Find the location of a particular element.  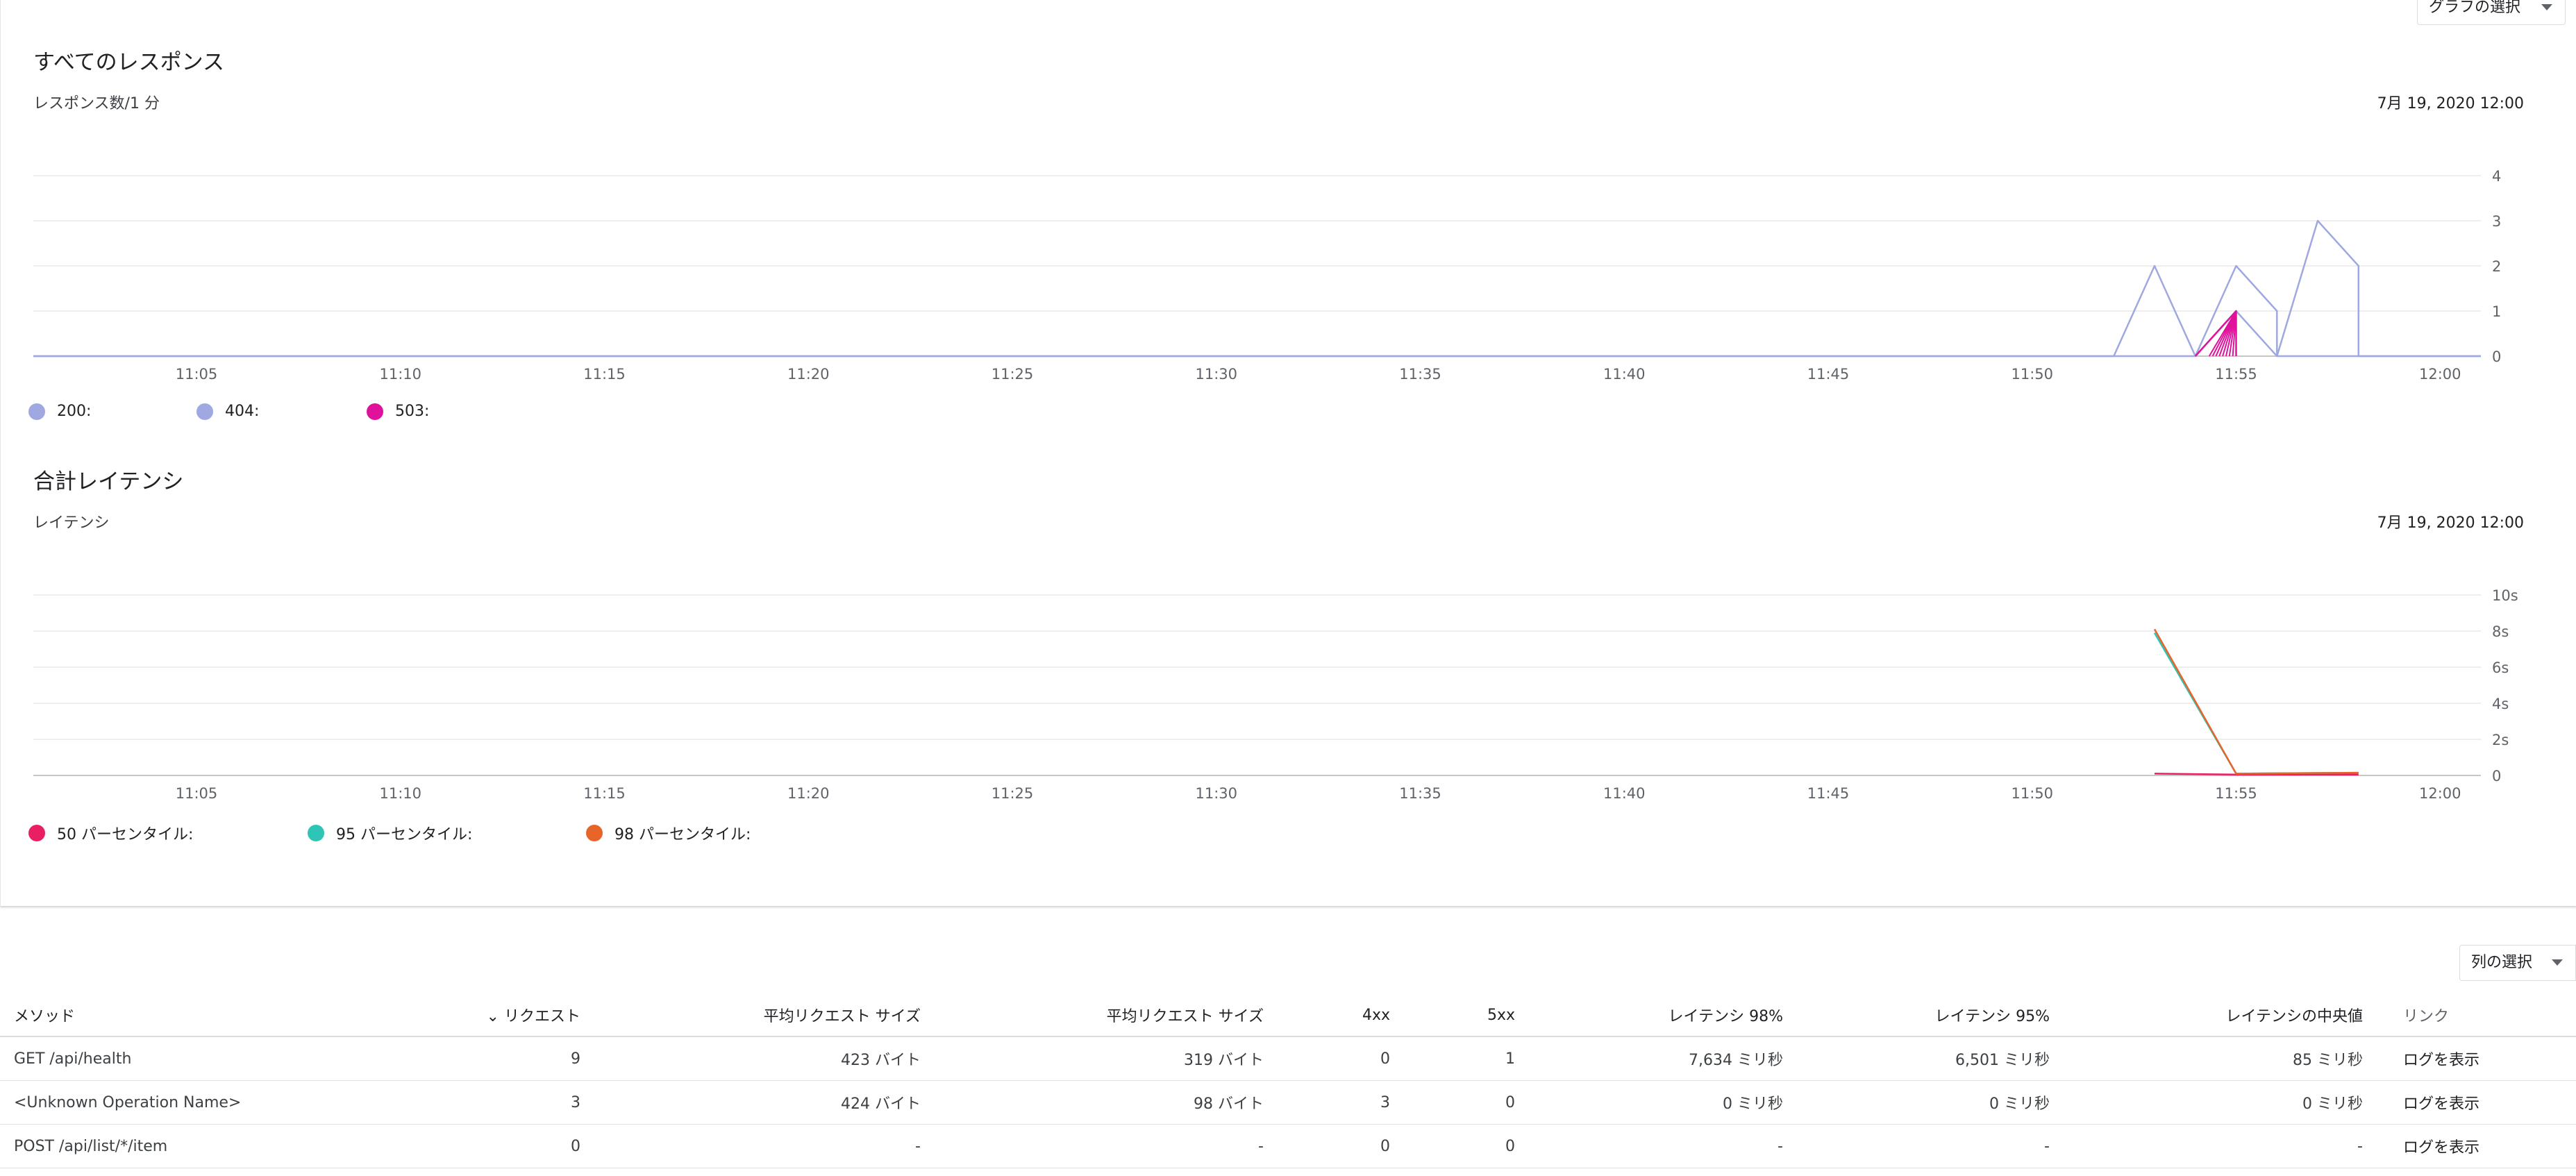

legend-label: 200: is located at coordinates (74, 412).